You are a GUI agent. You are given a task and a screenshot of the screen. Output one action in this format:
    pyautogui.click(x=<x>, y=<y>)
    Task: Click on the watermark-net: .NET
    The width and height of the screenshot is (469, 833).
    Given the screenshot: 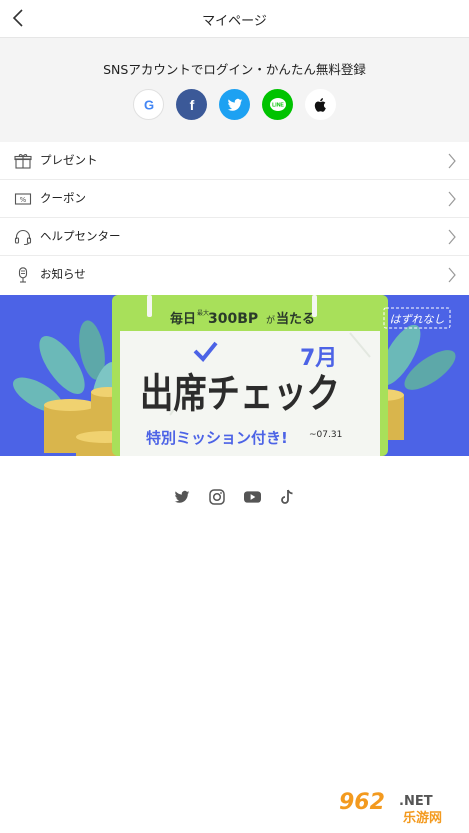 What is the action you would take?
    pyautogui.click(x=416, y=801)
    